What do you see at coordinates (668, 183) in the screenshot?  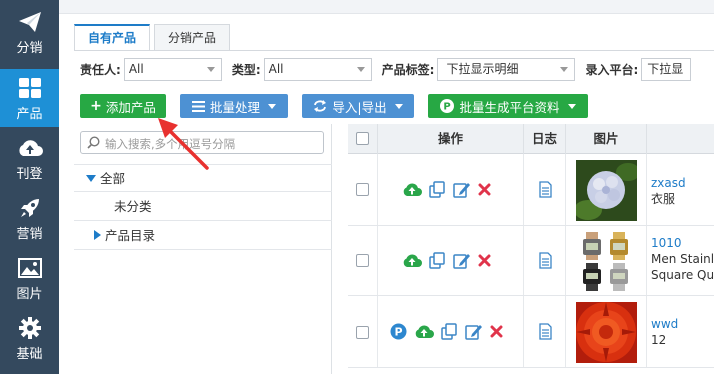 I see `product-sku-link: zxasd` at bounding box center [668, 183].